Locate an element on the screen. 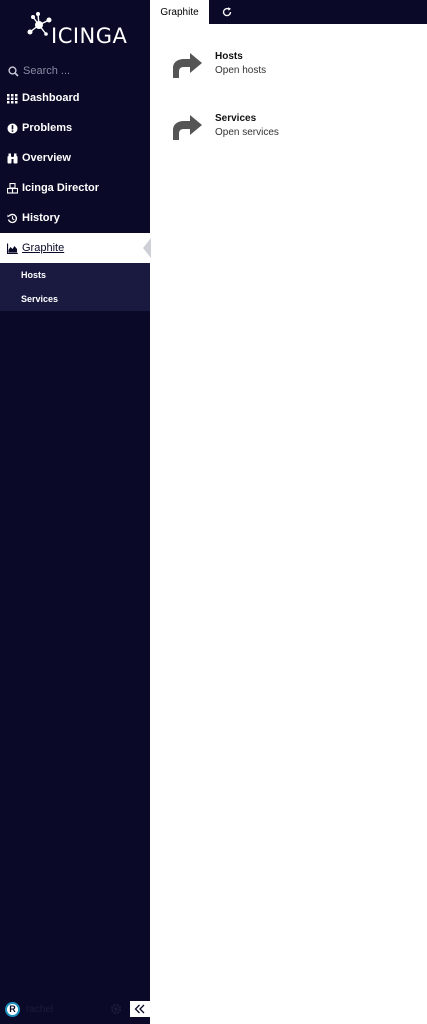 The width and height of the screenshot is (427, 1024). avatar: R is located at coordinates (12, 1009).